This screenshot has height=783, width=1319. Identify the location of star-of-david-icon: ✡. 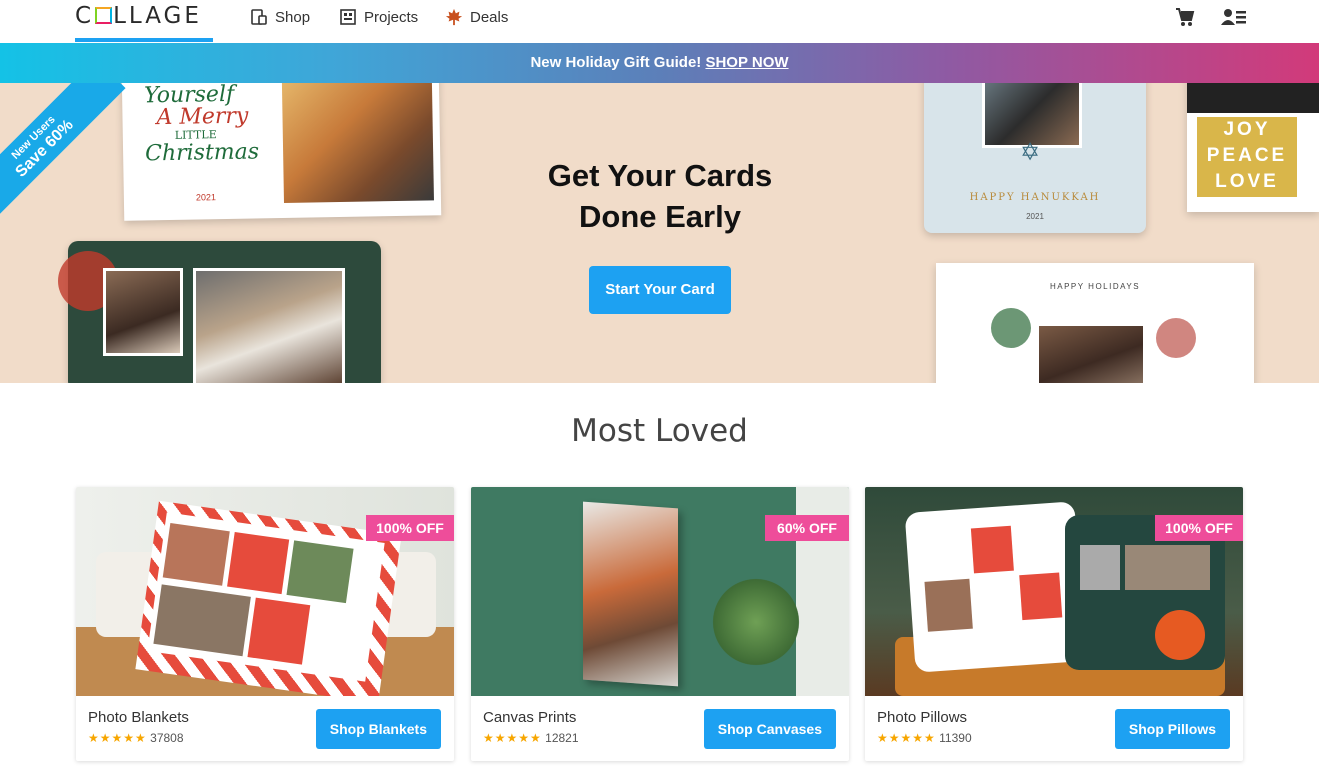
(1030, 152).